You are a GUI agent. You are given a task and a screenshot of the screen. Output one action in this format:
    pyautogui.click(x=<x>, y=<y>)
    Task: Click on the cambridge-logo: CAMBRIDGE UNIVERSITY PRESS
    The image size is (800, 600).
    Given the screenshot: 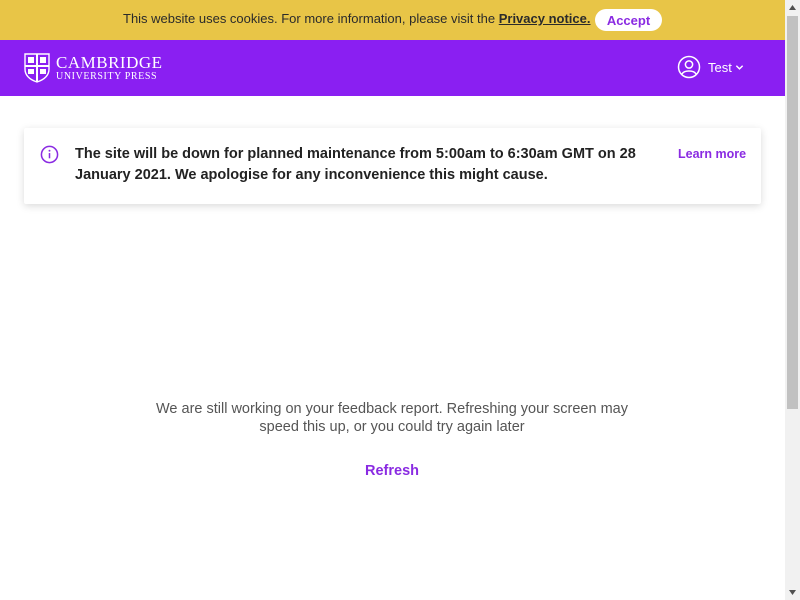 What is the action you would take?
    pyautogui.click(x=93, y=68)
    